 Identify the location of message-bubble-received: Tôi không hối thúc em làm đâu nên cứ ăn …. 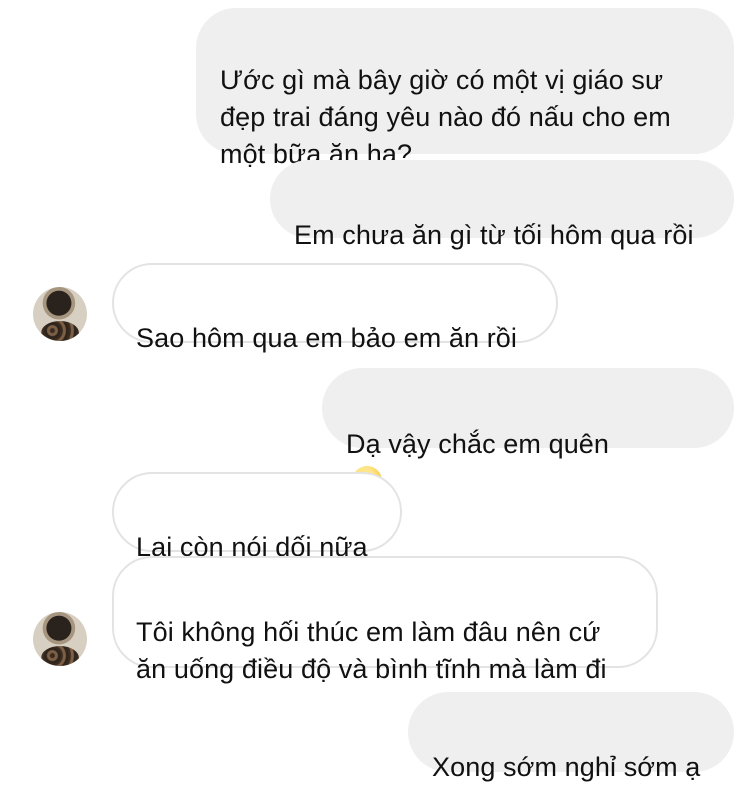
(385, 620).